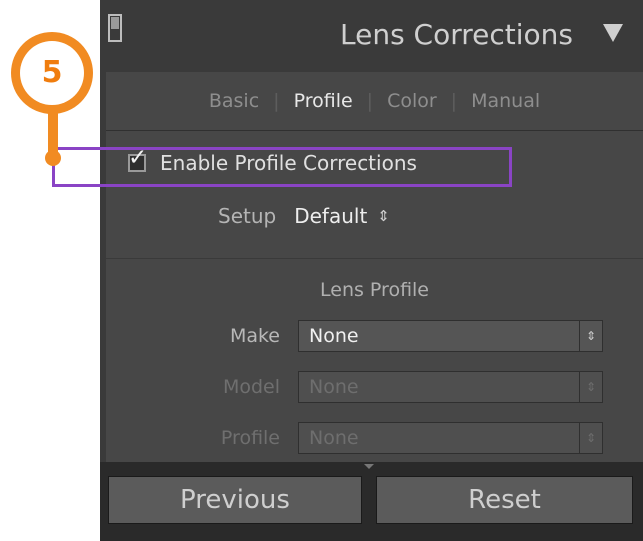 This screenshot has width=643, height=541. I want to click on setup-row: Setup Default ⇕, so click(304, 216).